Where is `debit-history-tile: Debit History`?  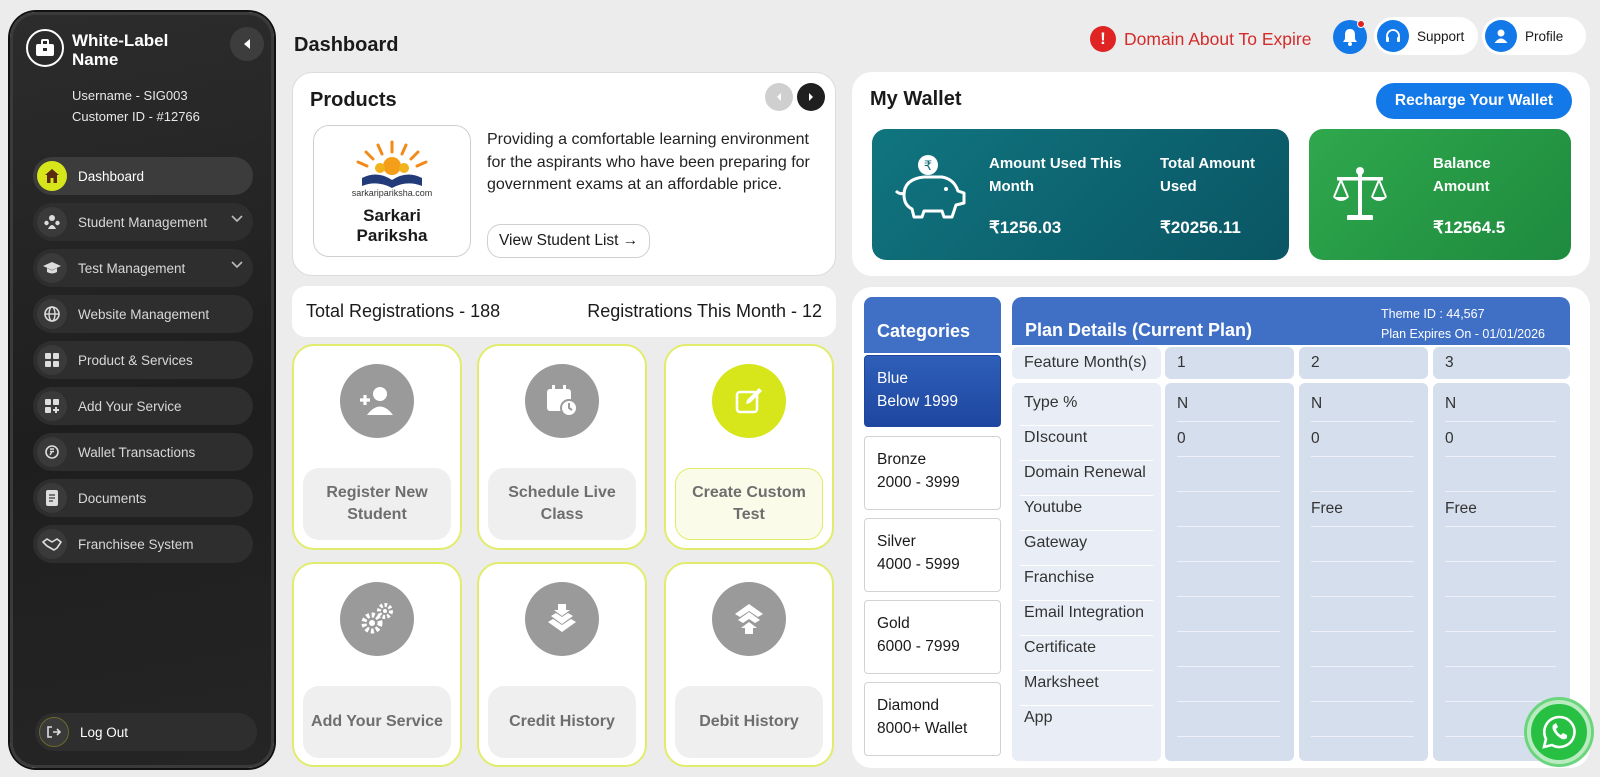 debit-history-tile: Debit History is located at coordinates (749, 664).